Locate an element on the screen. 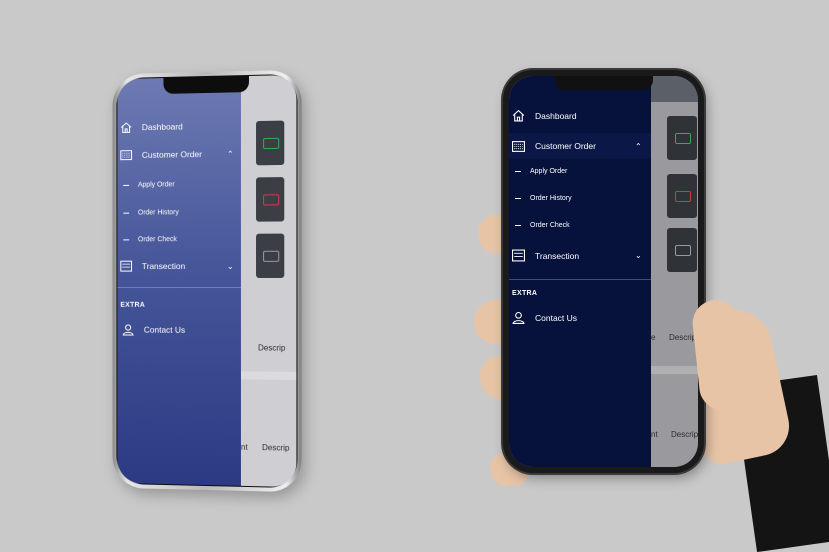  table-col-partial: nt is located at coordinates (244, 447).